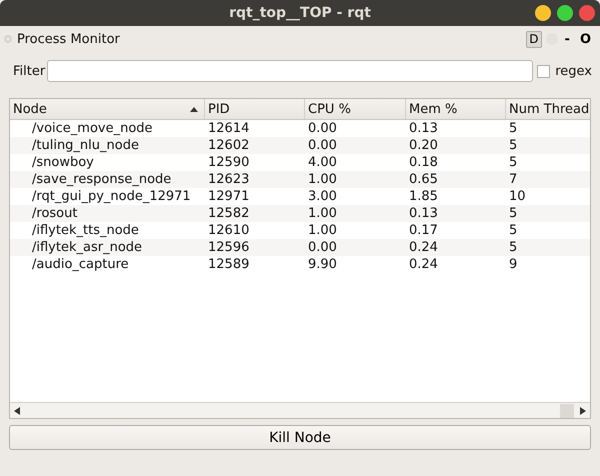 This screenshot has width=600, height=476. Describe the element at coordinates (87, 247) in the screenshot. I see `table-cell-text: /iflytek_asr_node` at that location.